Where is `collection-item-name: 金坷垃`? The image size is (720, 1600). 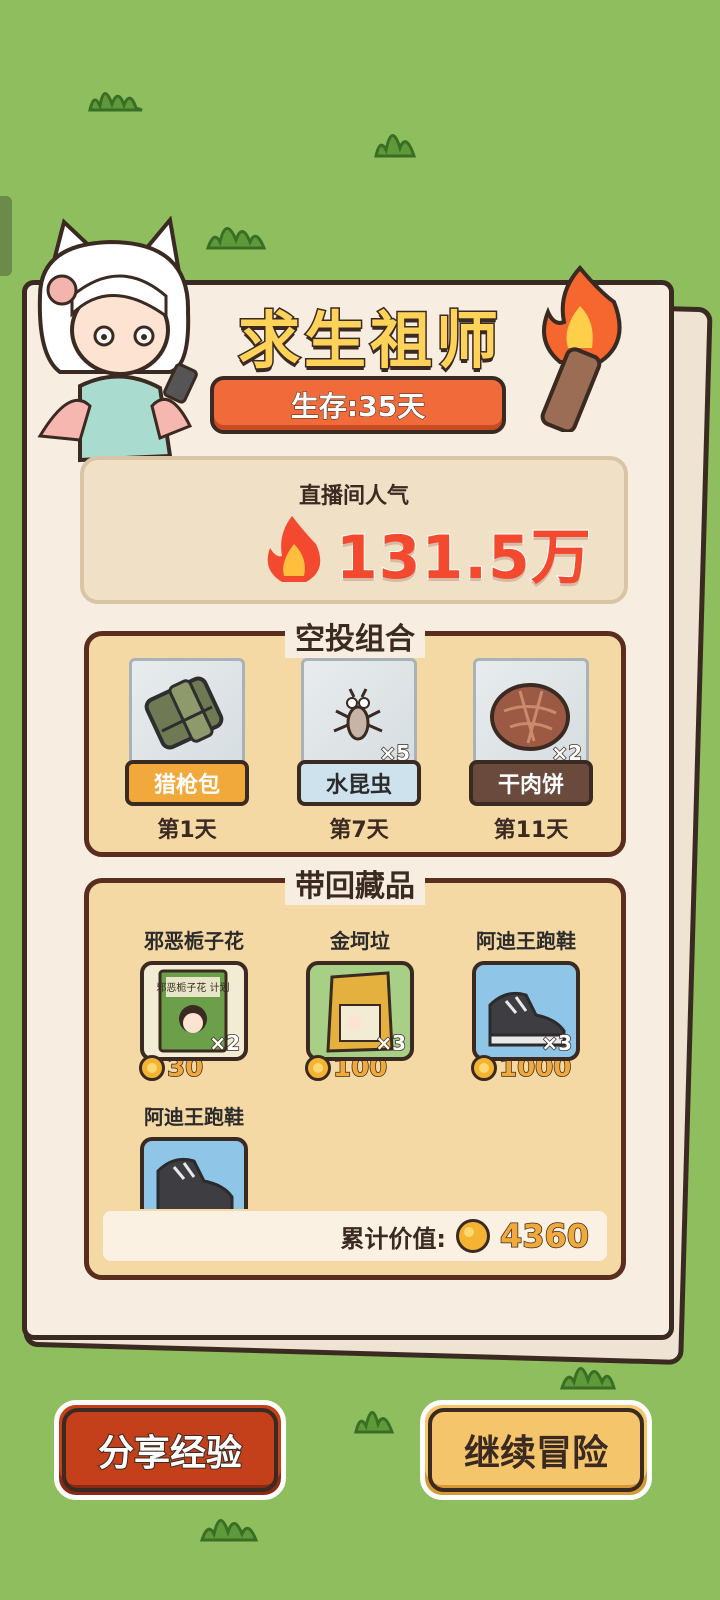
collection-item-name: 金坷垃 is located at coordinates (360, 941).